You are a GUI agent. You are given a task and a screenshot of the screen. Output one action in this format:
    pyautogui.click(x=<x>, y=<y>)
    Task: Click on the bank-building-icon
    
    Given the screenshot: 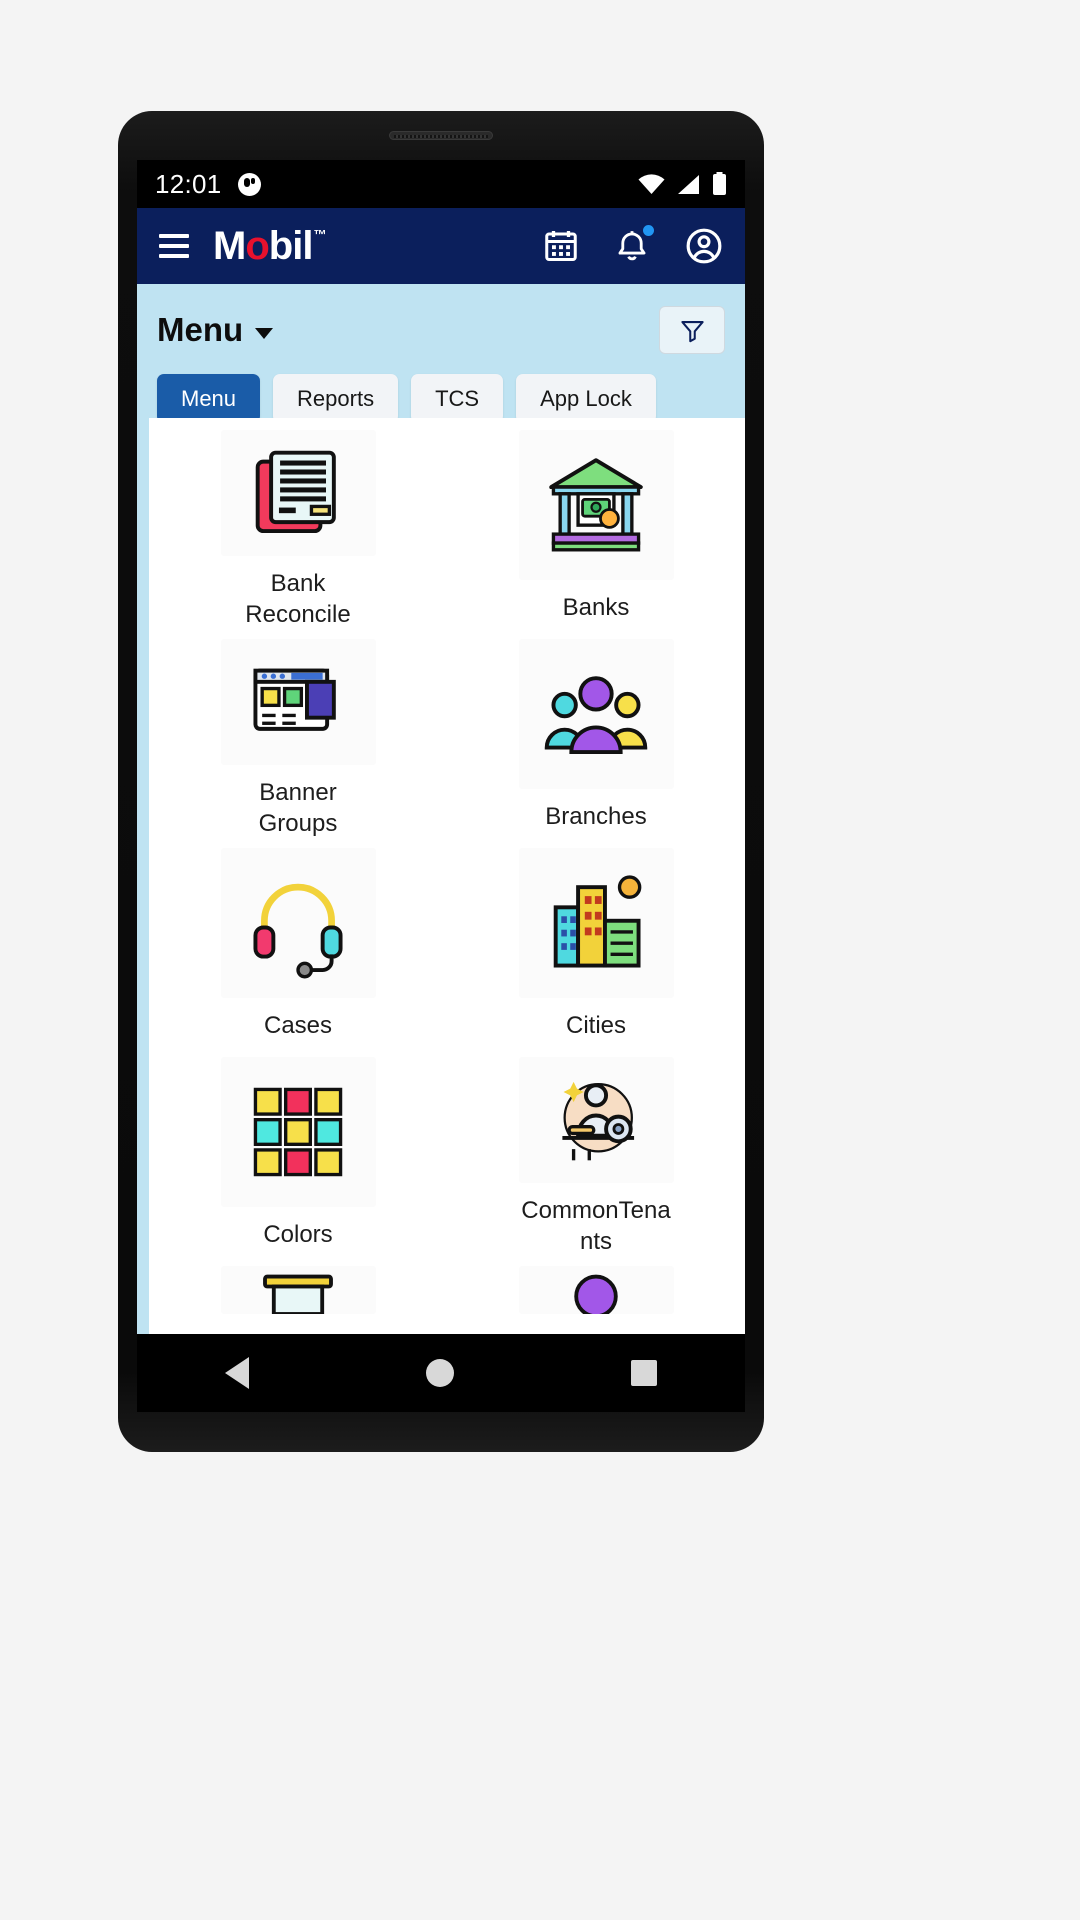 What is the action you would take?
    pyautogui.click(x=596, y=505)
    